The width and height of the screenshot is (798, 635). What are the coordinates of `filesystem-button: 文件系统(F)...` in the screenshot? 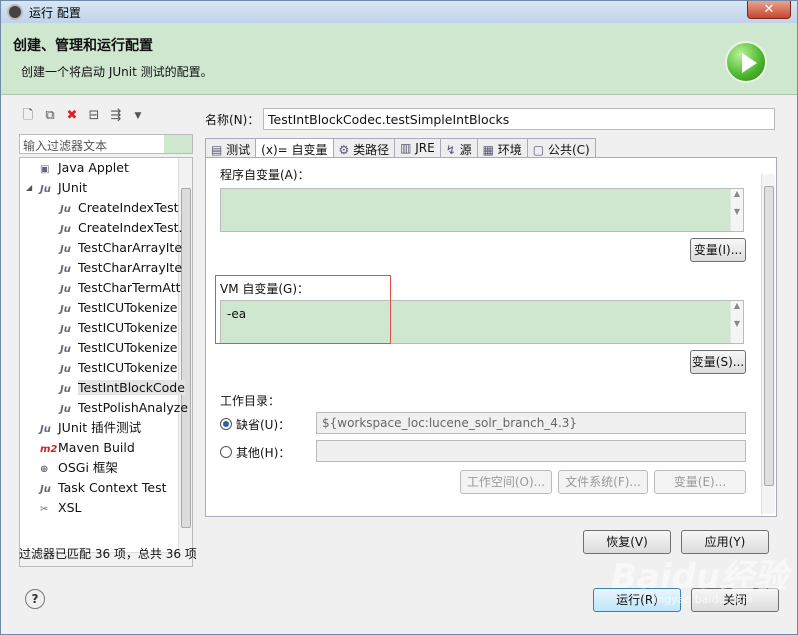 It's located at (603, 482).